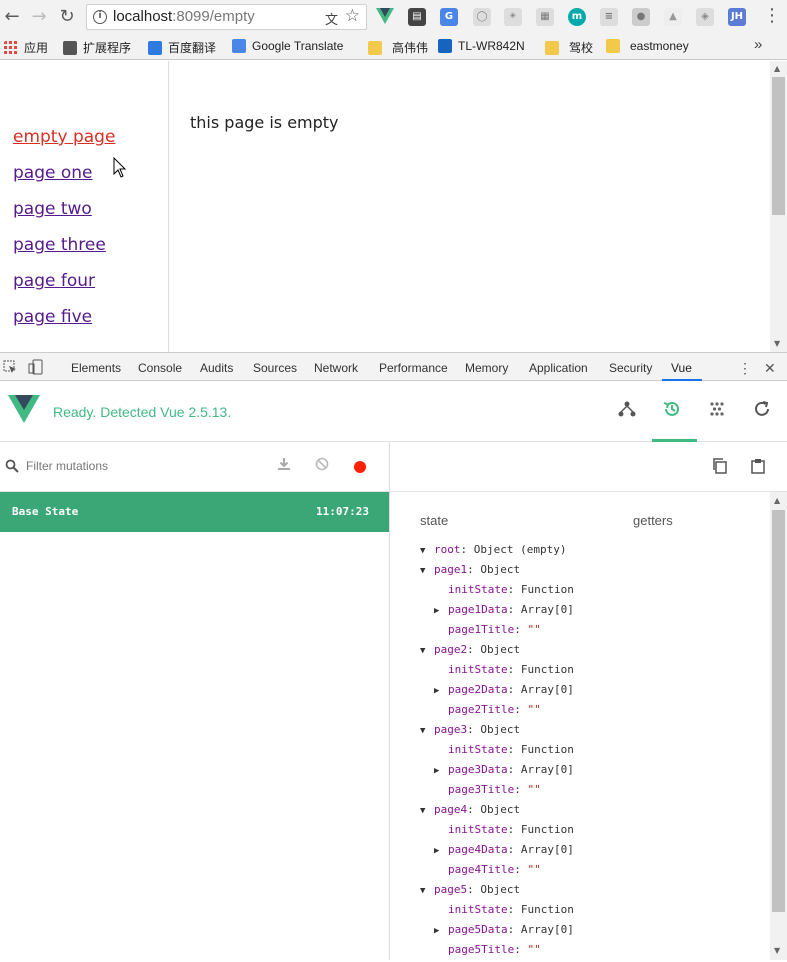 This screenshot has width=787, height=962. What do you see at coordinates (491, 46) in the screenshot?
I see `bookmark-label: TL-WR842N` at bounding box center [491, 46].